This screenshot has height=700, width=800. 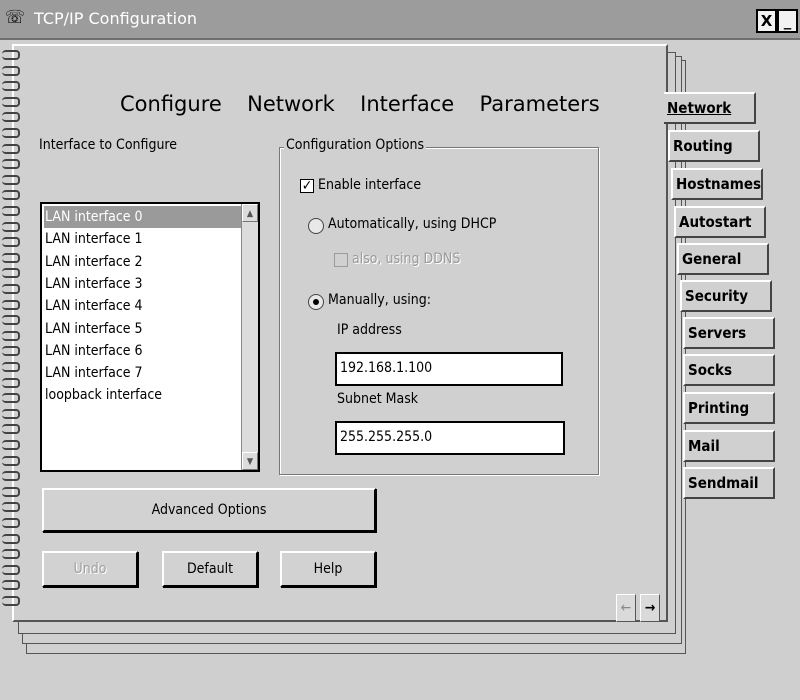 I want to click on interface-list-item: LAN interface 7, so click(x=144, y=373).